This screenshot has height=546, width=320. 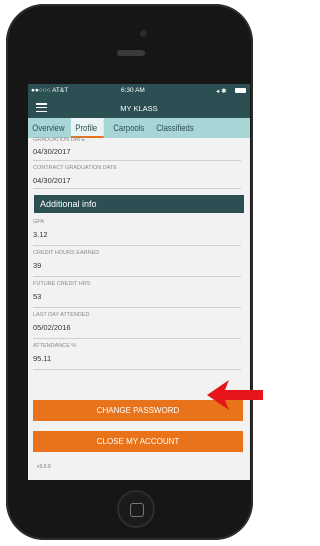 I want to click on tab-classifieds: Classifieds, so click(x=173, y=128).